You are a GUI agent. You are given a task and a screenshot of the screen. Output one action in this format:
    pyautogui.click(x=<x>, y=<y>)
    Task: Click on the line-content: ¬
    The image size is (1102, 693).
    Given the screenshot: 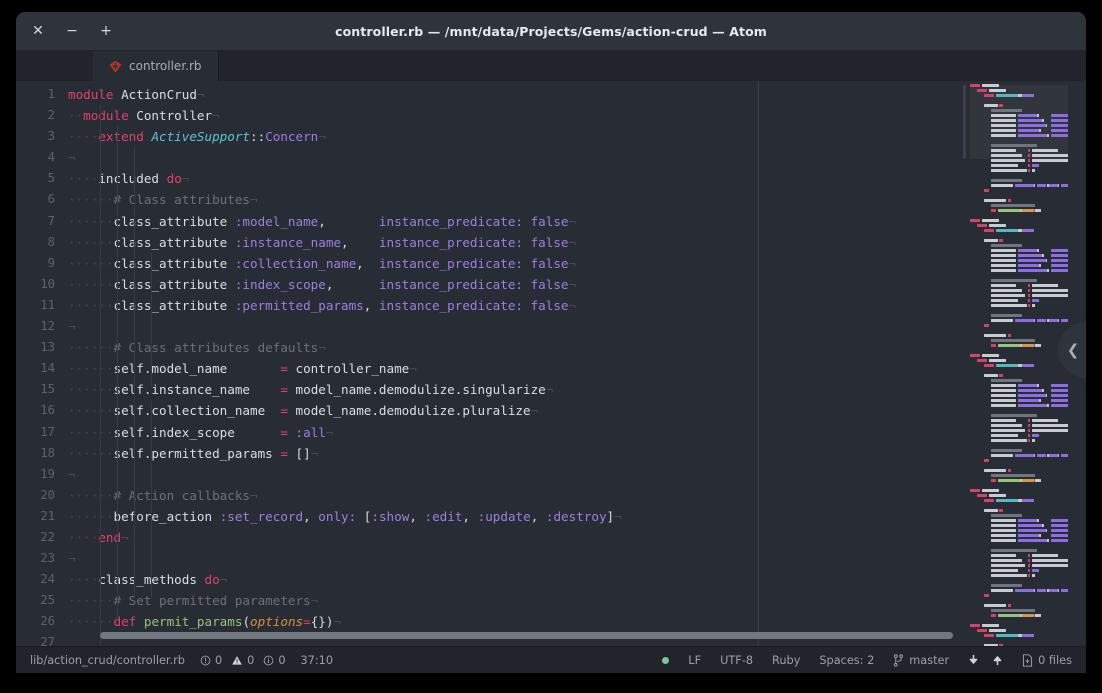 What is the action you would take?
    pyautogui.click(x=345, y=157)
    